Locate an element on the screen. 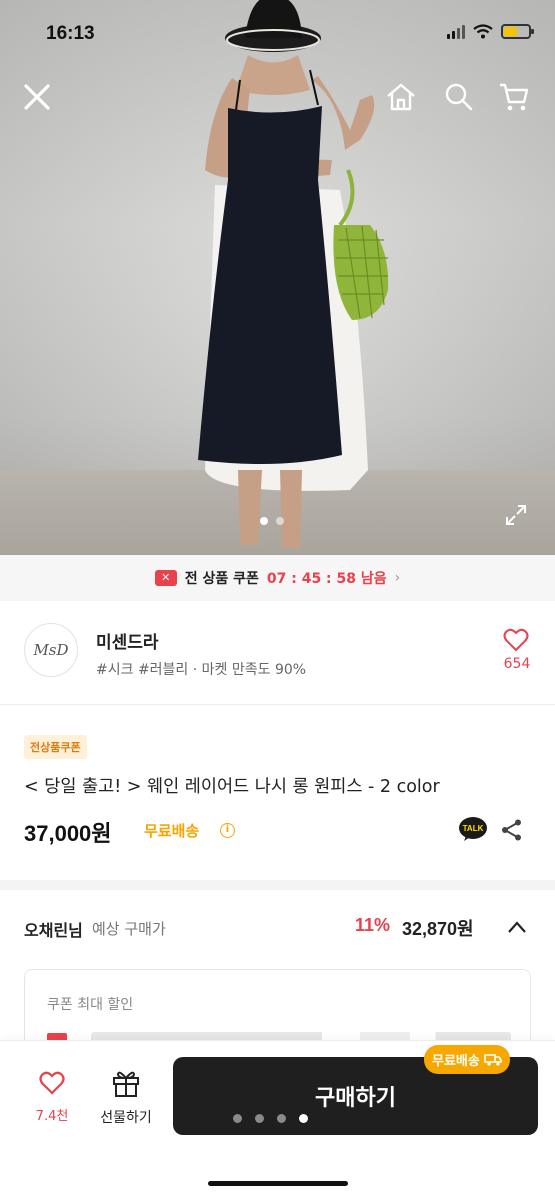 The width and height of the screenshot is (555, 1200). buy-button-label: 구매하기 is located at coordinates (355, 1098).